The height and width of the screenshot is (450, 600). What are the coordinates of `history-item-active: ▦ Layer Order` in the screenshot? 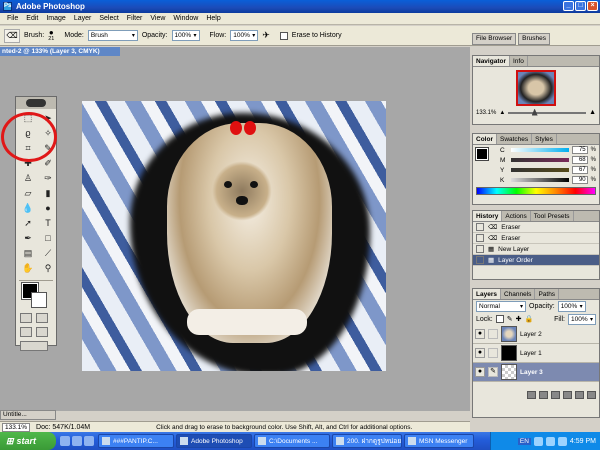 It's located at (536, 260).